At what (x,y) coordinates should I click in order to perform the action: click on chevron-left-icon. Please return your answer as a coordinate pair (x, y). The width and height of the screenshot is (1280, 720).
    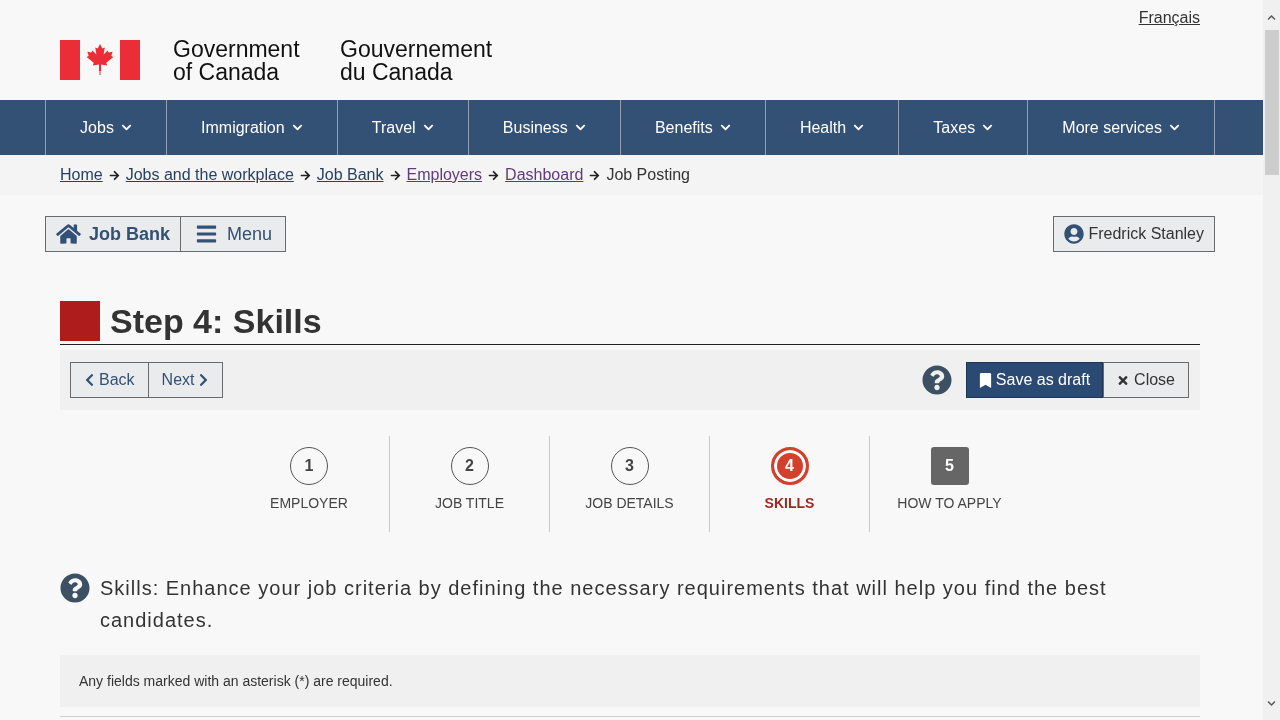
    Looking at the image, I should click on (89, 380).